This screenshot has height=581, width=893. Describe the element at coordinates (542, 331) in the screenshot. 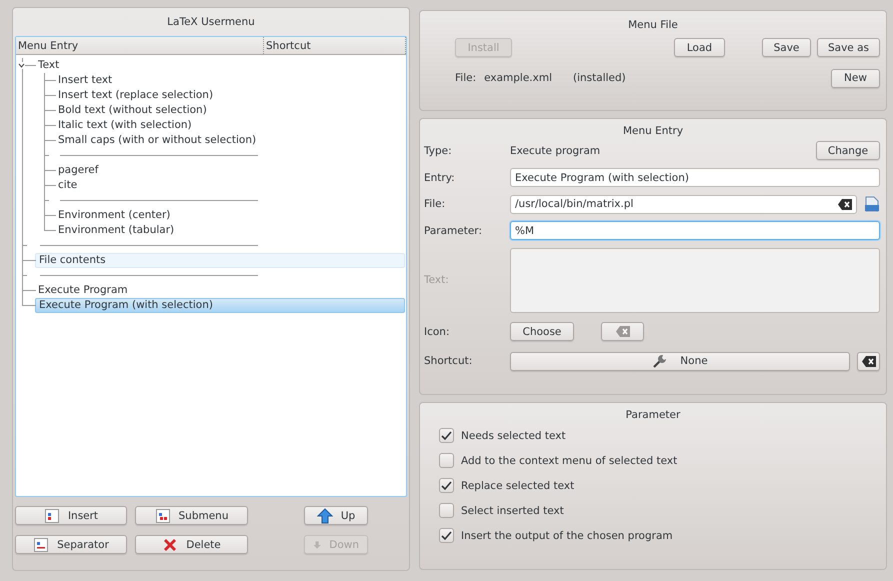

I see `choose-button: Choose` at that location.